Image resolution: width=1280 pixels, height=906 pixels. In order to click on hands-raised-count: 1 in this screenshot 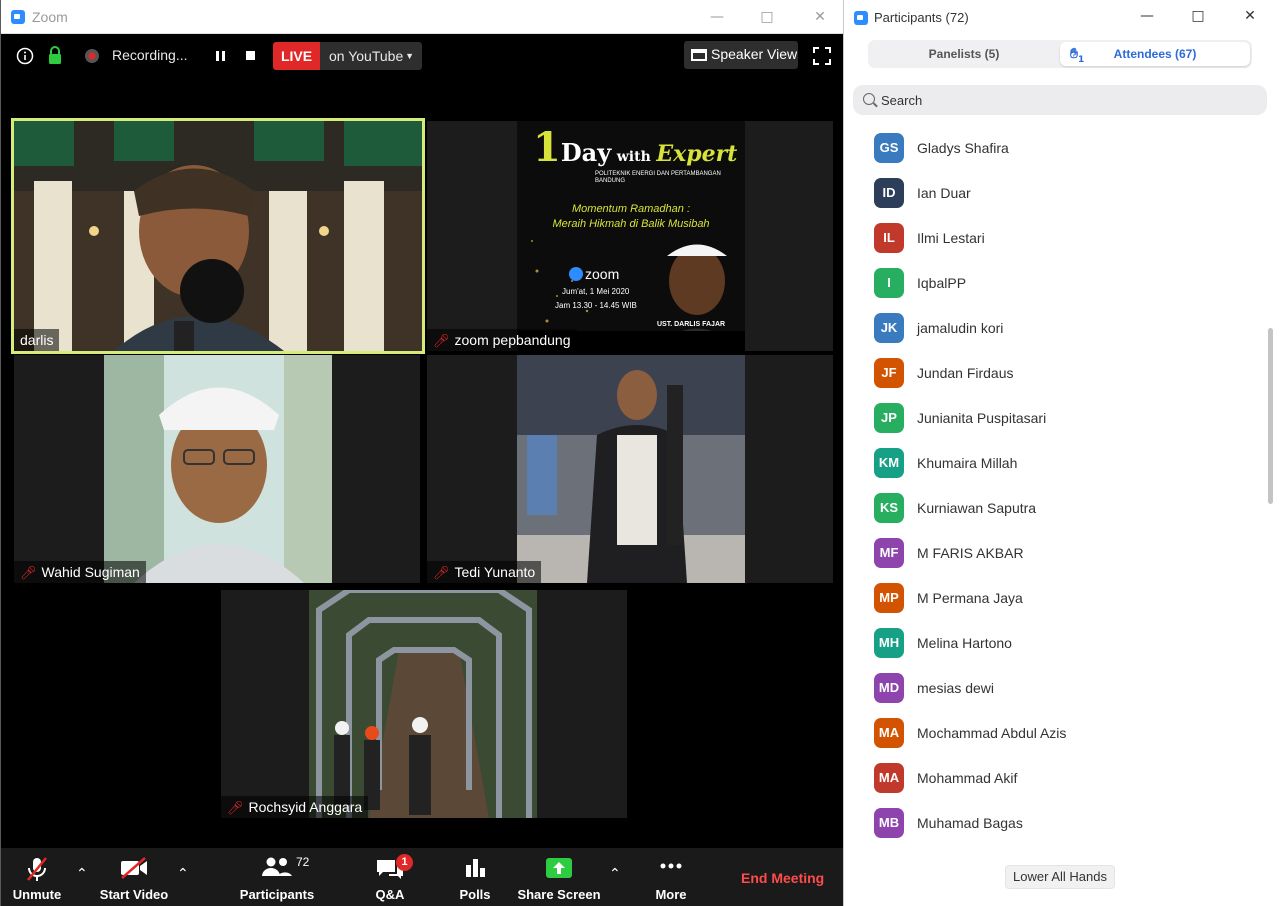, I will do `click(1081, 59)`.